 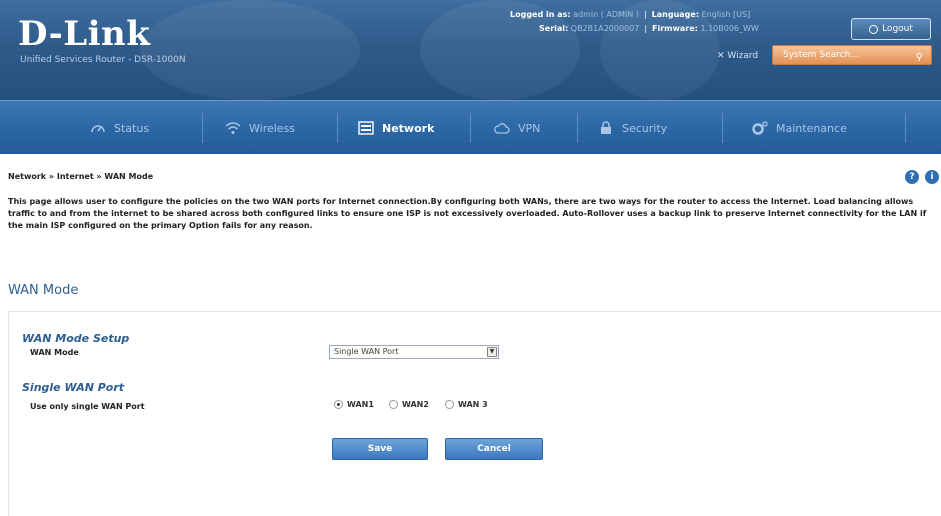 I want to click on info-icon: i, so click(x=932, y=177).